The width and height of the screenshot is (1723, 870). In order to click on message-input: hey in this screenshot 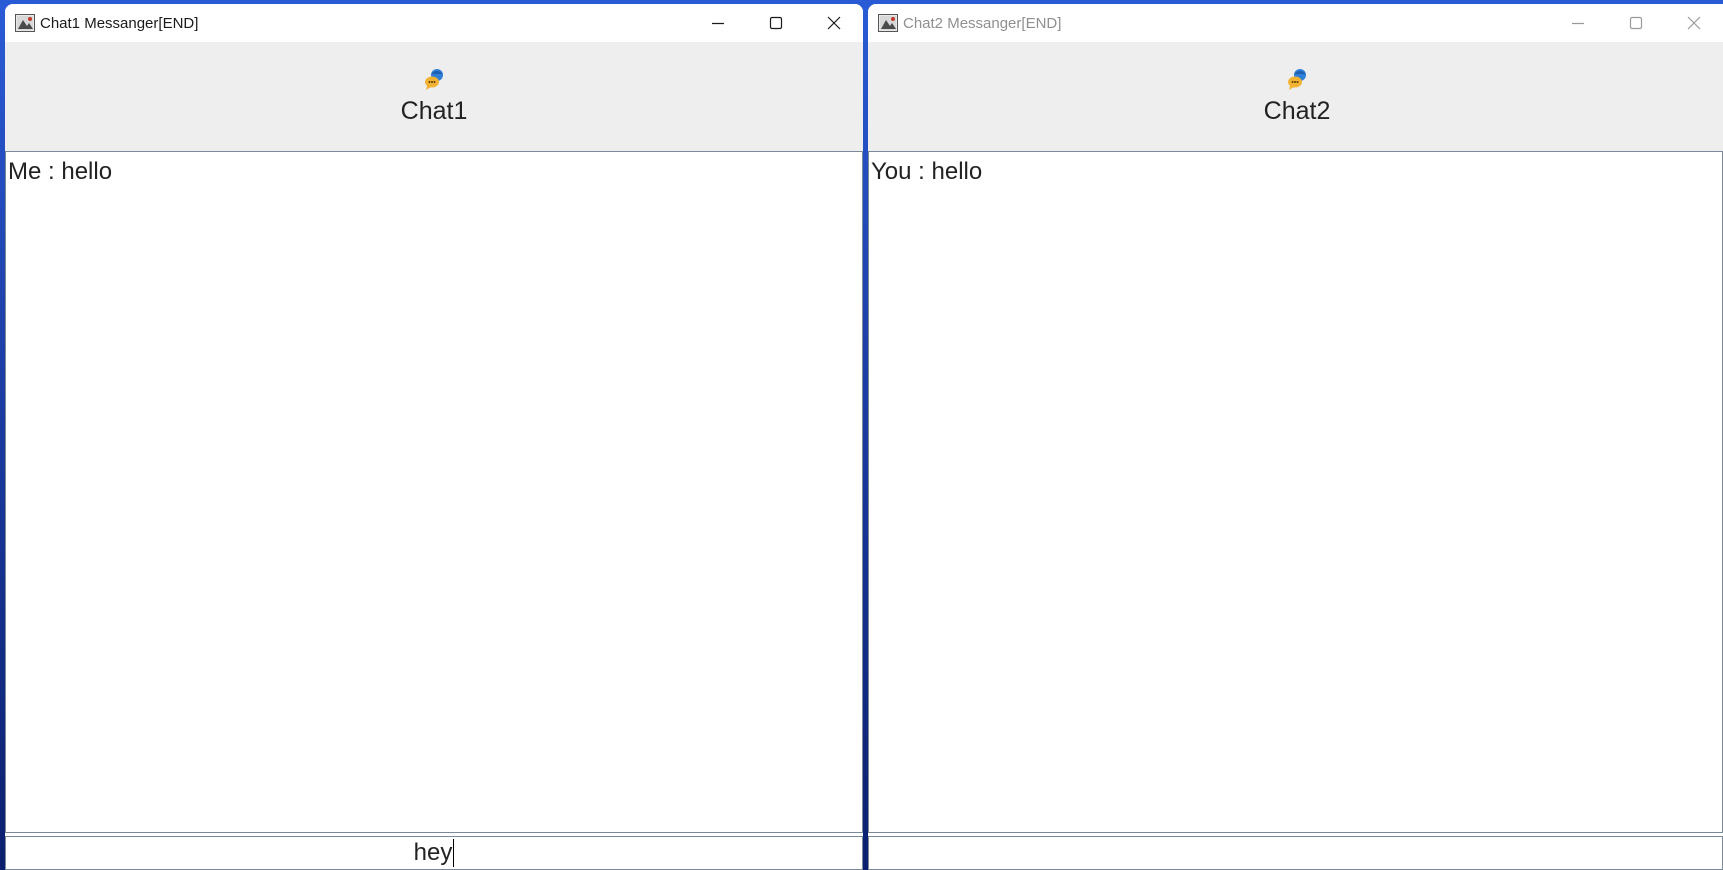, I will do `click(434, 853)`.